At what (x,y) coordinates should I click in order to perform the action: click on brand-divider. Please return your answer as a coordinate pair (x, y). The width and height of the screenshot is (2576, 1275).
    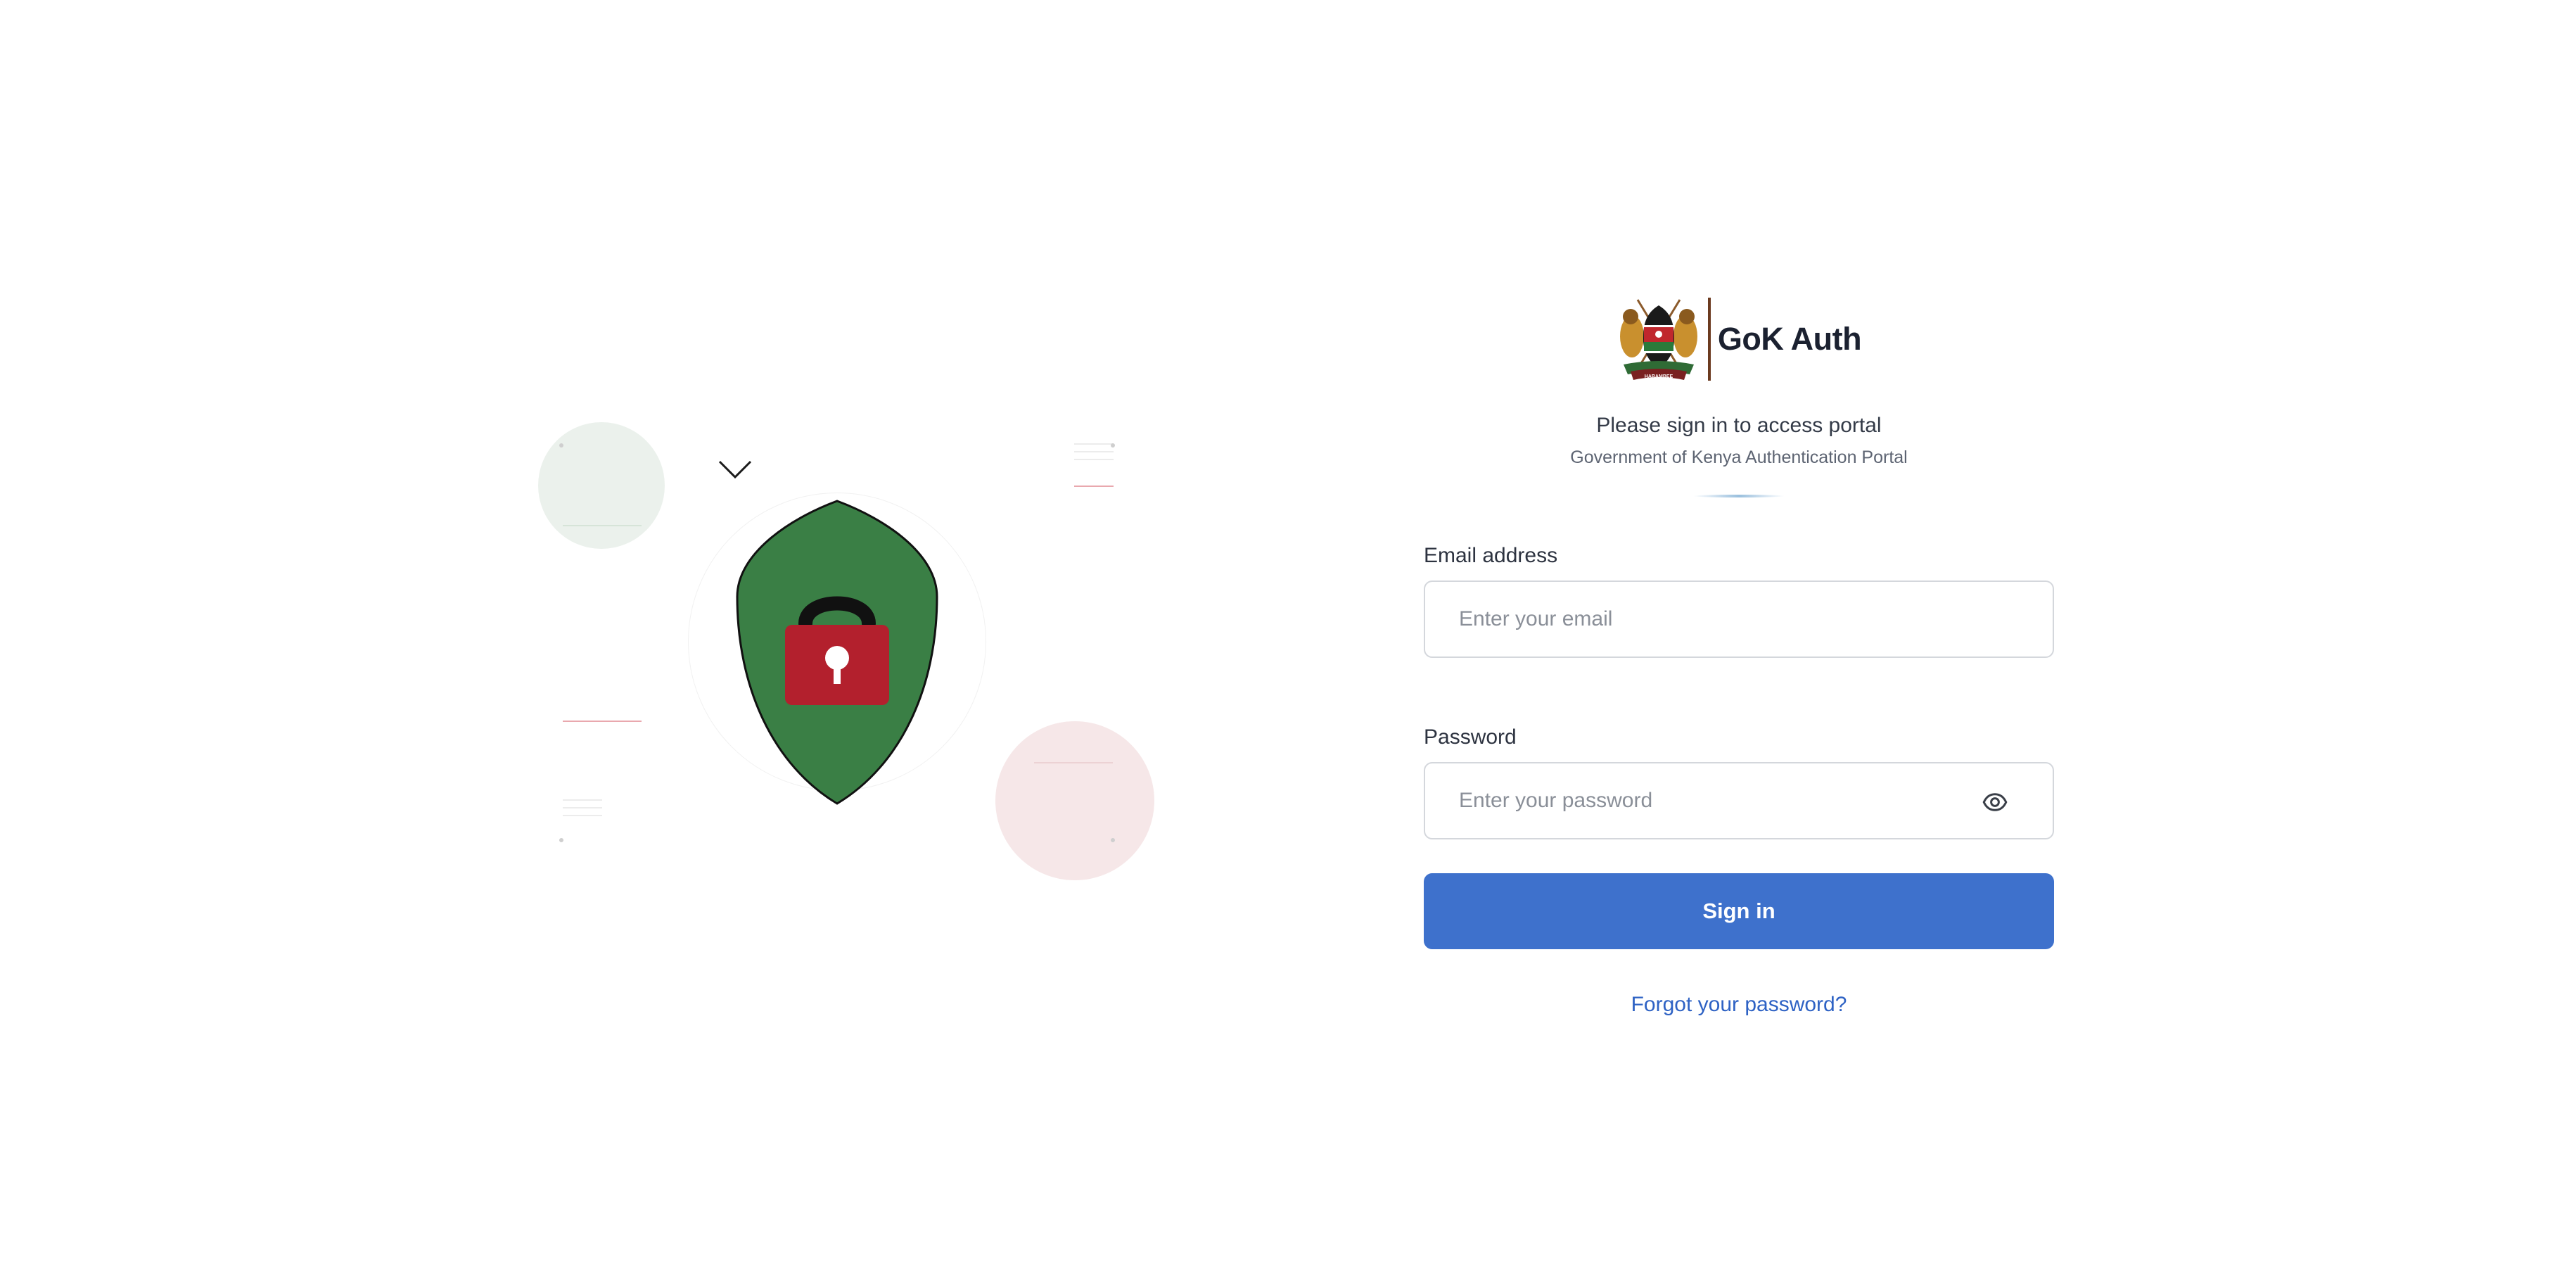
    Looking at the image, I should click on (1709, 339).